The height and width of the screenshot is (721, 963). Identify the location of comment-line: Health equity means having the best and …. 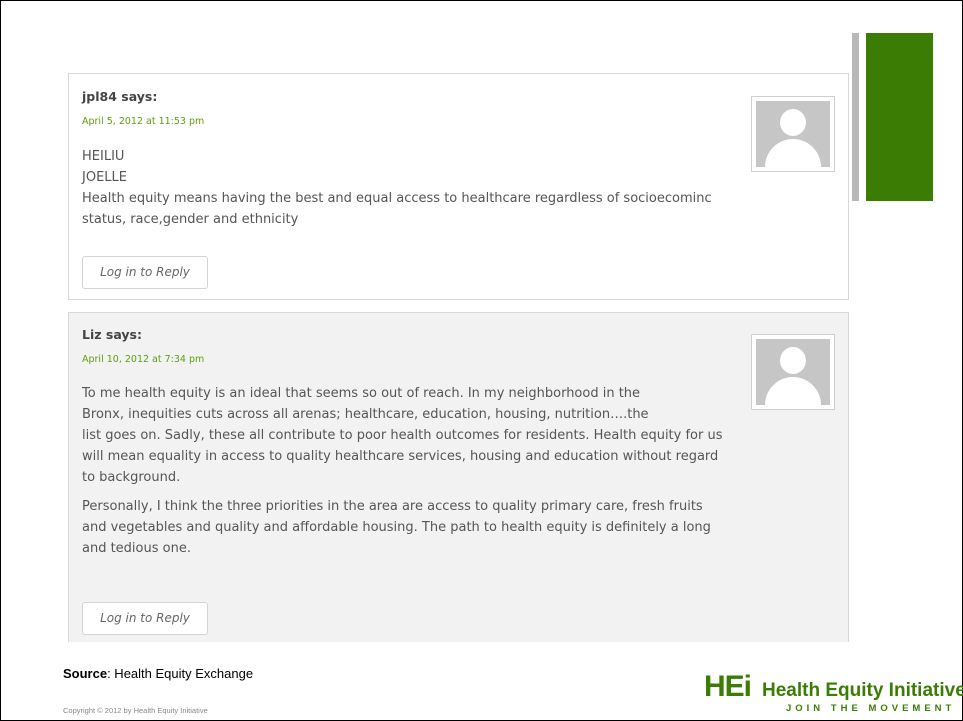
(397, 198).